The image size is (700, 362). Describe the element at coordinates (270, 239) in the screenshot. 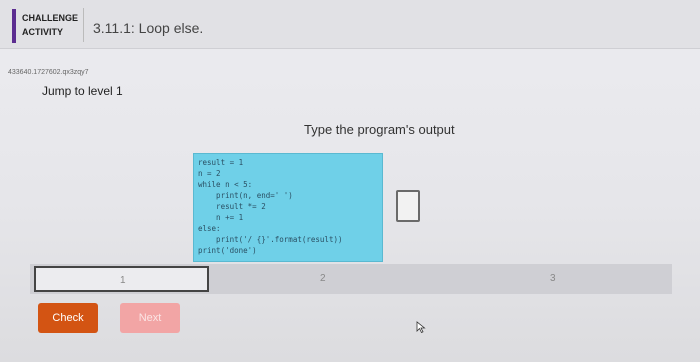

I see `code-line: print('/ {}'.format(result))` at that location.